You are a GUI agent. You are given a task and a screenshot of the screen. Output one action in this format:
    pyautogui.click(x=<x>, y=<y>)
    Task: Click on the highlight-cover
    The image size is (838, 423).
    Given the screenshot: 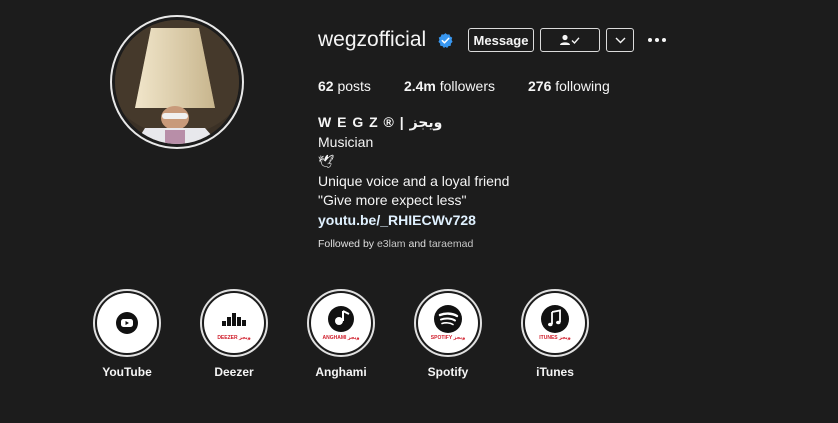 What is the action you would take?
    pyautogui.click(x=127, y=323)
    